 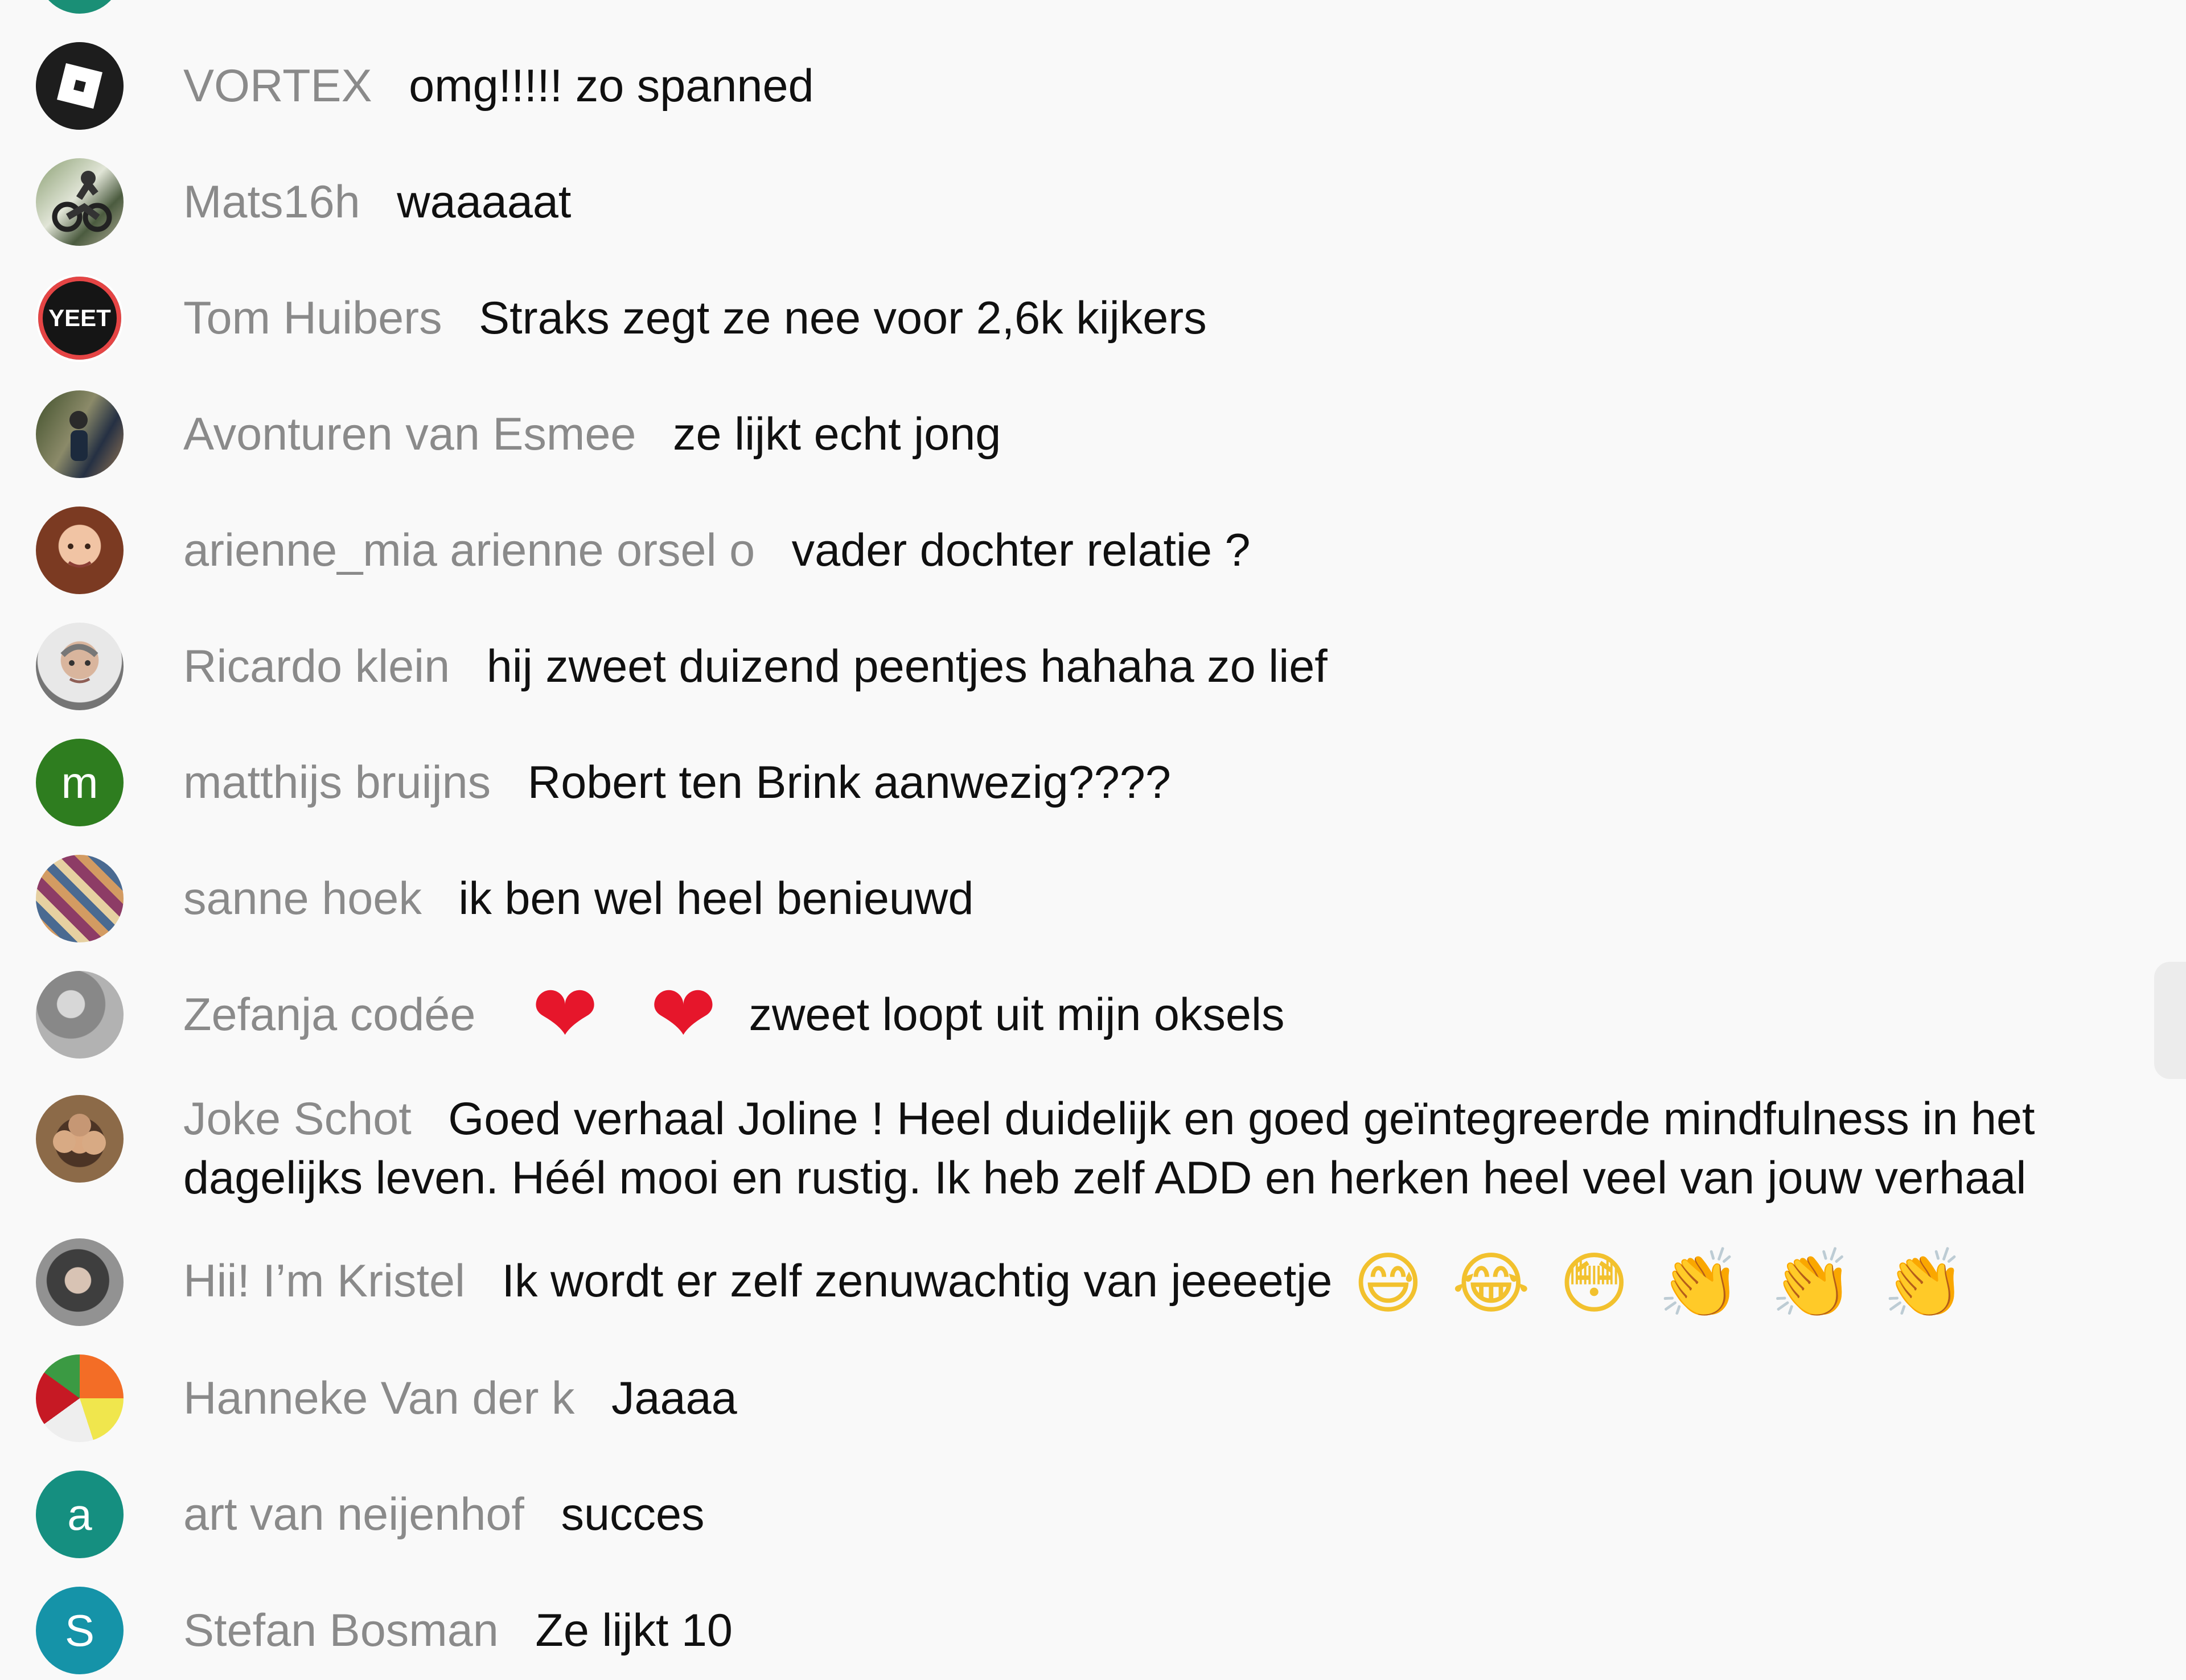 What do you see at coordinates (79, 1134) in the screenshot?
I see `group-photo-icon` at bounding box center [79, 1134].